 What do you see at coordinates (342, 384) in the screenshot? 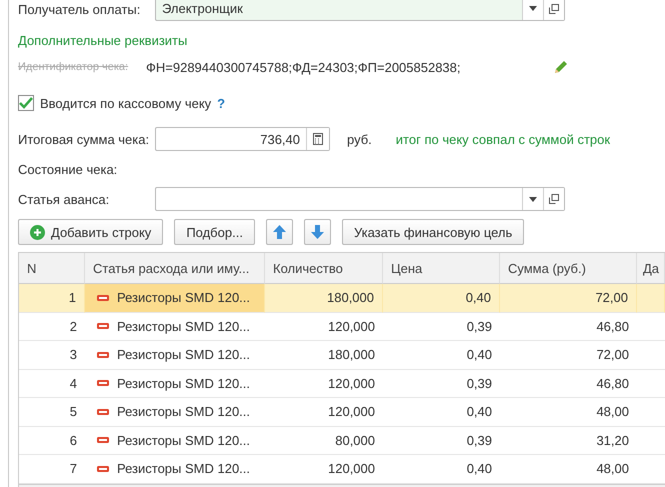
I see `table-row: 4 Резисторы SMD 120... 120,000 0,39 46,80` at bounding box center [342, 384].